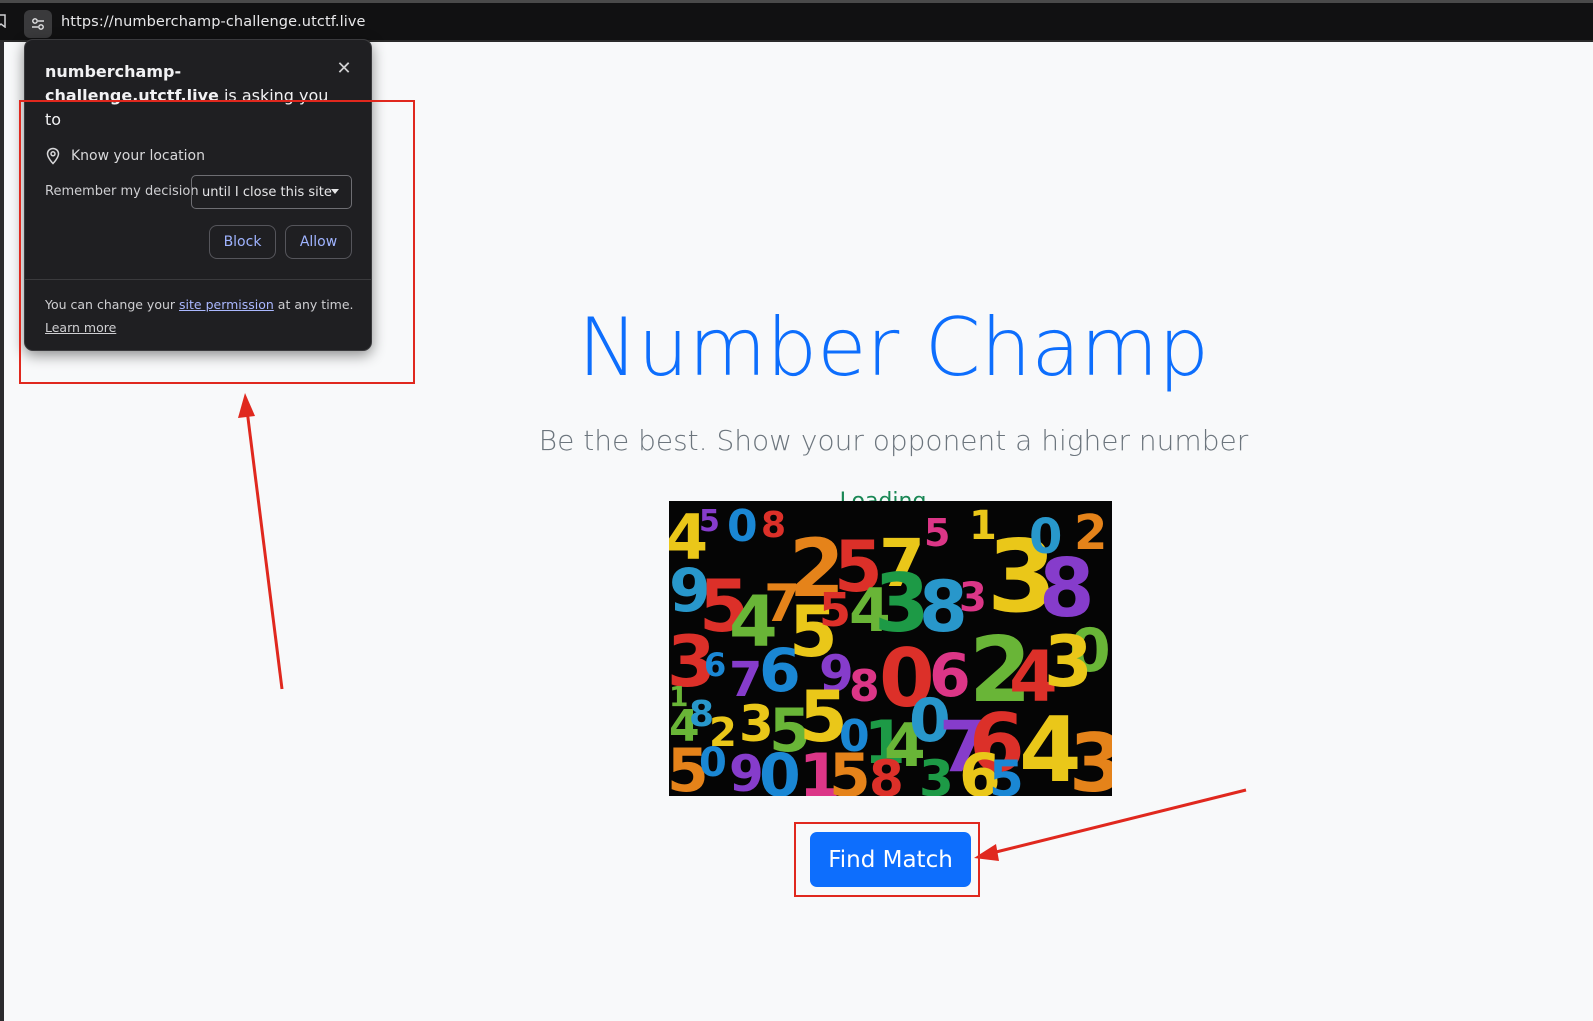 Image resolution: width=1593 pixels, height=1021 pixels. Describe the element at coordinates (132, 83) in the screenshot. I see `permission-host: numberchamp-challenge.utctf.live` at that location.